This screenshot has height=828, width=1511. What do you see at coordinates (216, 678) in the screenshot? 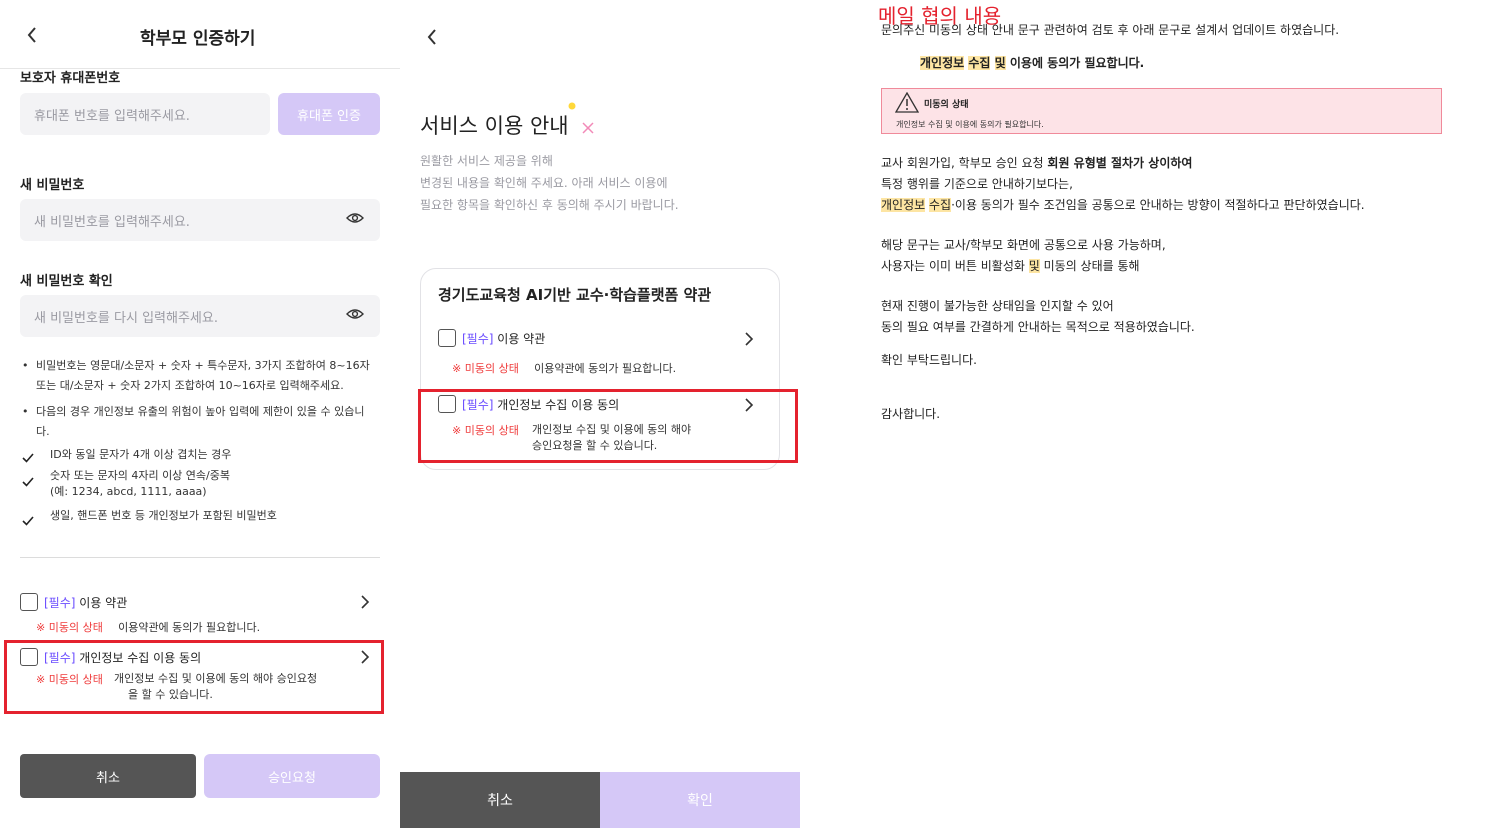
I see `privacy-warning-line1: 개인정보 수집 및 이용에 동의 해야 승인요청` at bounding box center [216, 678].